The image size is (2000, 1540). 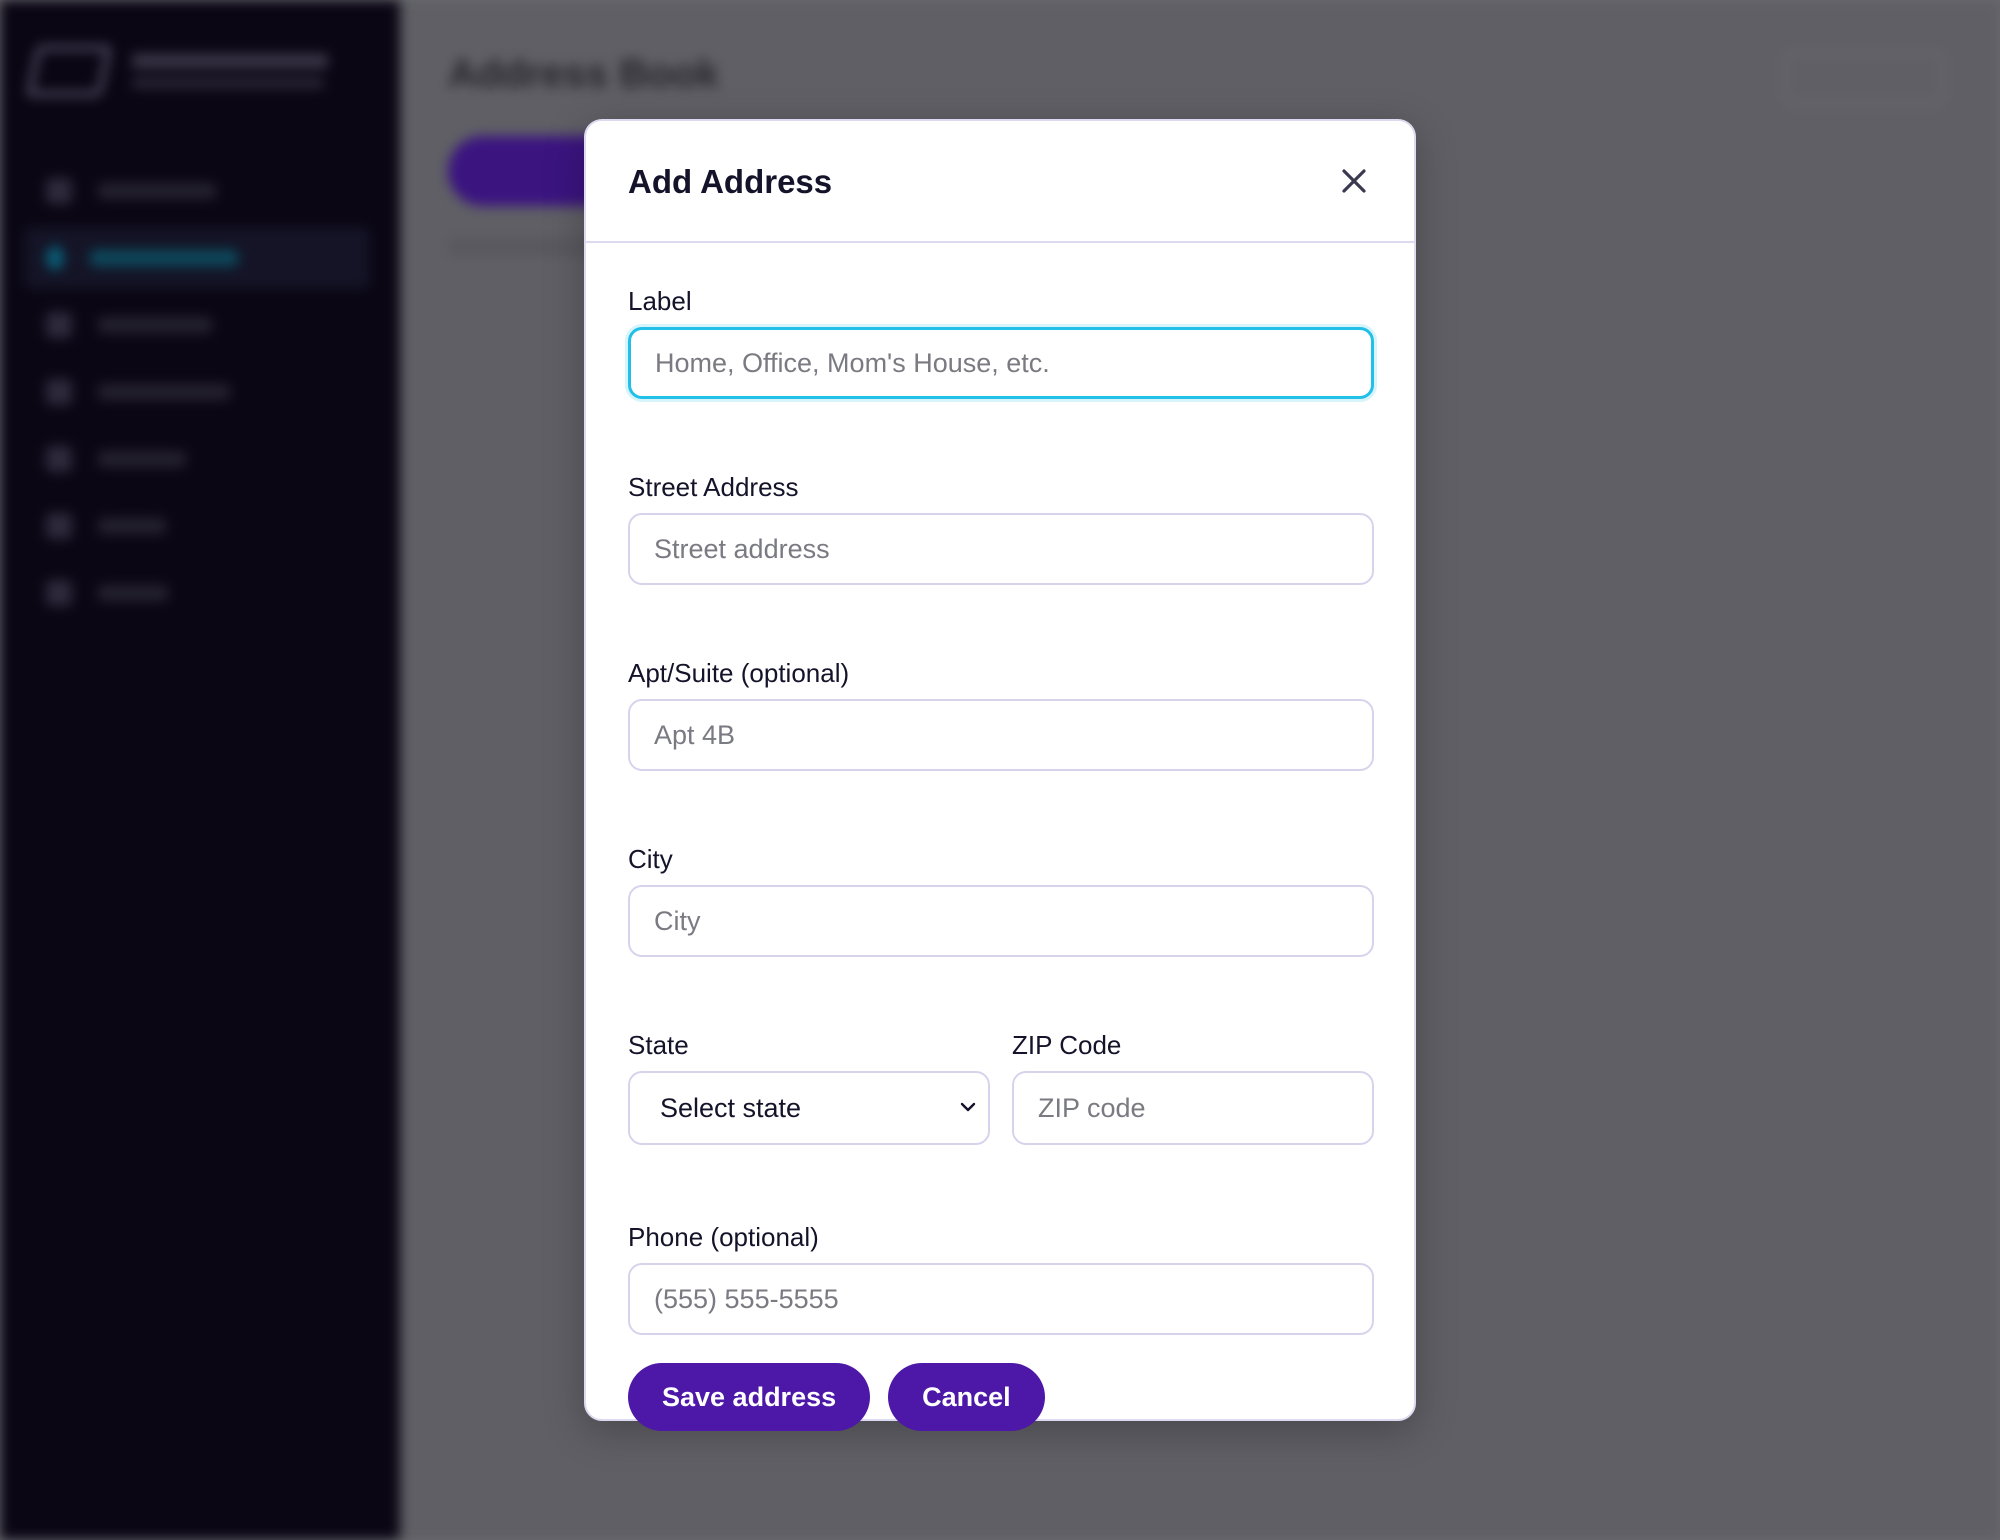 I want to click on cancel-button: Cancel, so click(x=966, y=1397).